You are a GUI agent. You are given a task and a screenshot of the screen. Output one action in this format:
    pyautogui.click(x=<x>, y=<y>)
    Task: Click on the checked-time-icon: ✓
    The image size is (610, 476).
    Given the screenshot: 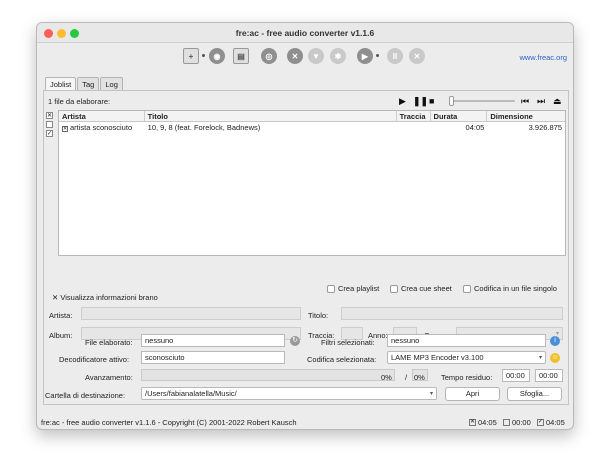 What is the action you would take?
    pyautogui.click(x=540, y=422)
    